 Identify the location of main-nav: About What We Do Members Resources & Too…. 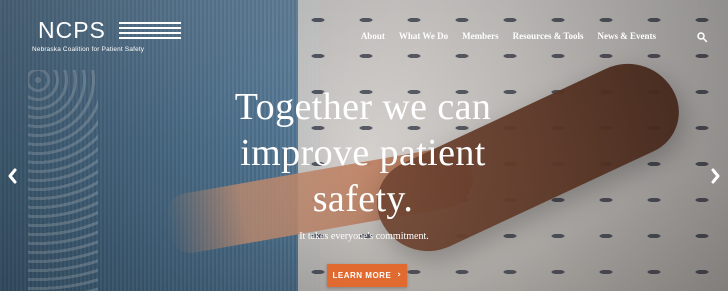
(508, 36).